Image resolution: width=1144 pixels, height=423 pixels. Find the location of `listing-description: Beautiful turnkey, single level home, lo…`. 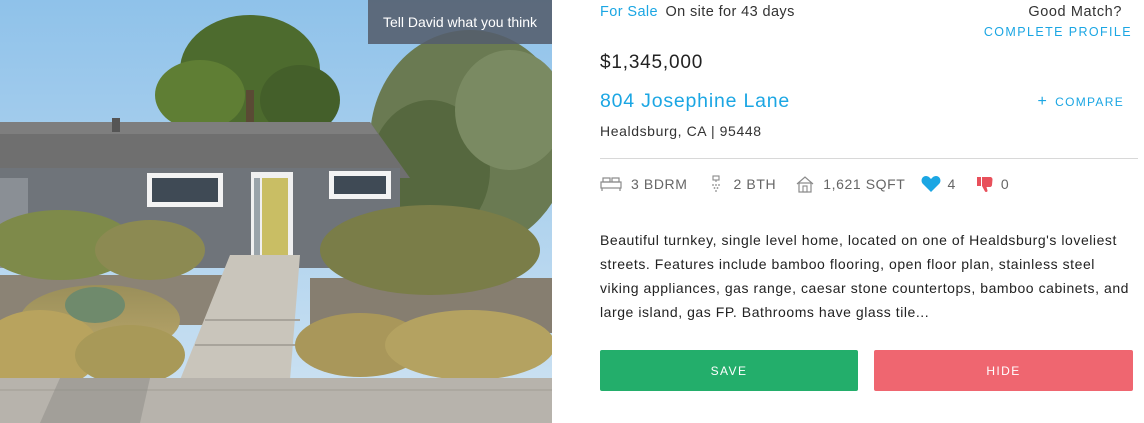

listing-description: Beautiful turnkey, single level home, lo… is located at coordinates (864, 276).